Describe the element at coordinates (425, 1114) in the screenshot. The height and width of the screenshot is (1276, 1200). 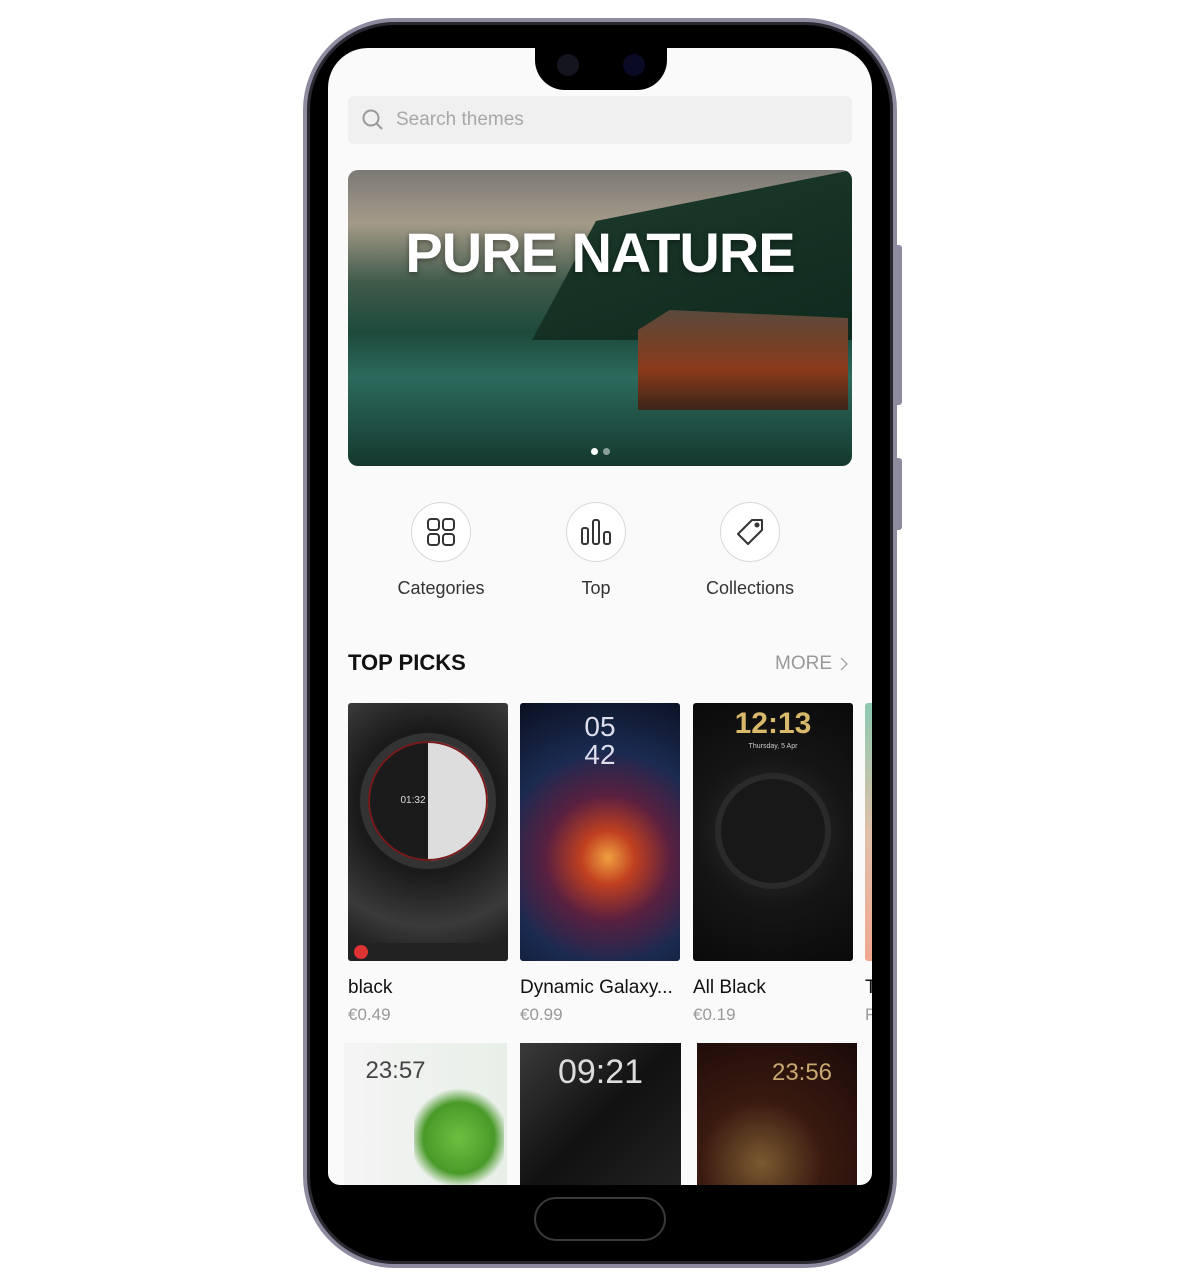
I see `theme-card: 23:57` at that location.